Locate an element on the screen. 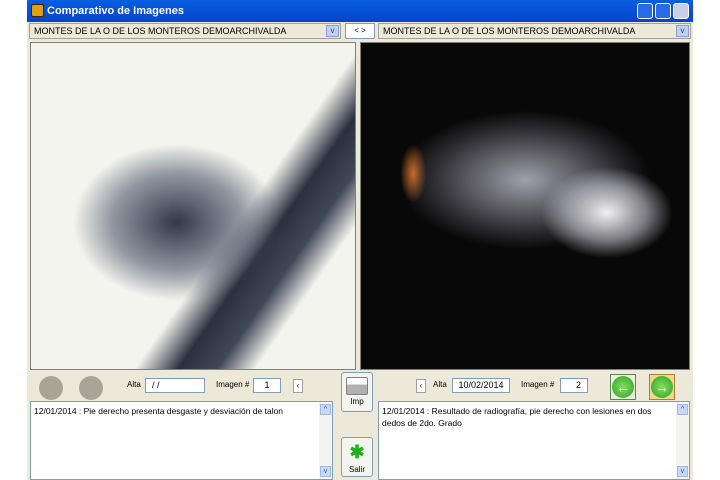  right-alta-field: 10/02/2014 is located at coordinates (481, 385).